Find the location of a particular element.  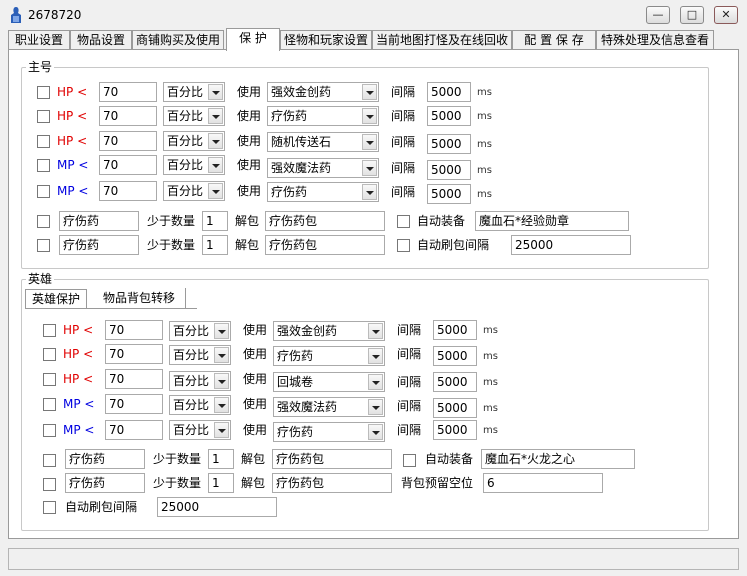

hp-label: HP < is located at coordinates (78, 354).